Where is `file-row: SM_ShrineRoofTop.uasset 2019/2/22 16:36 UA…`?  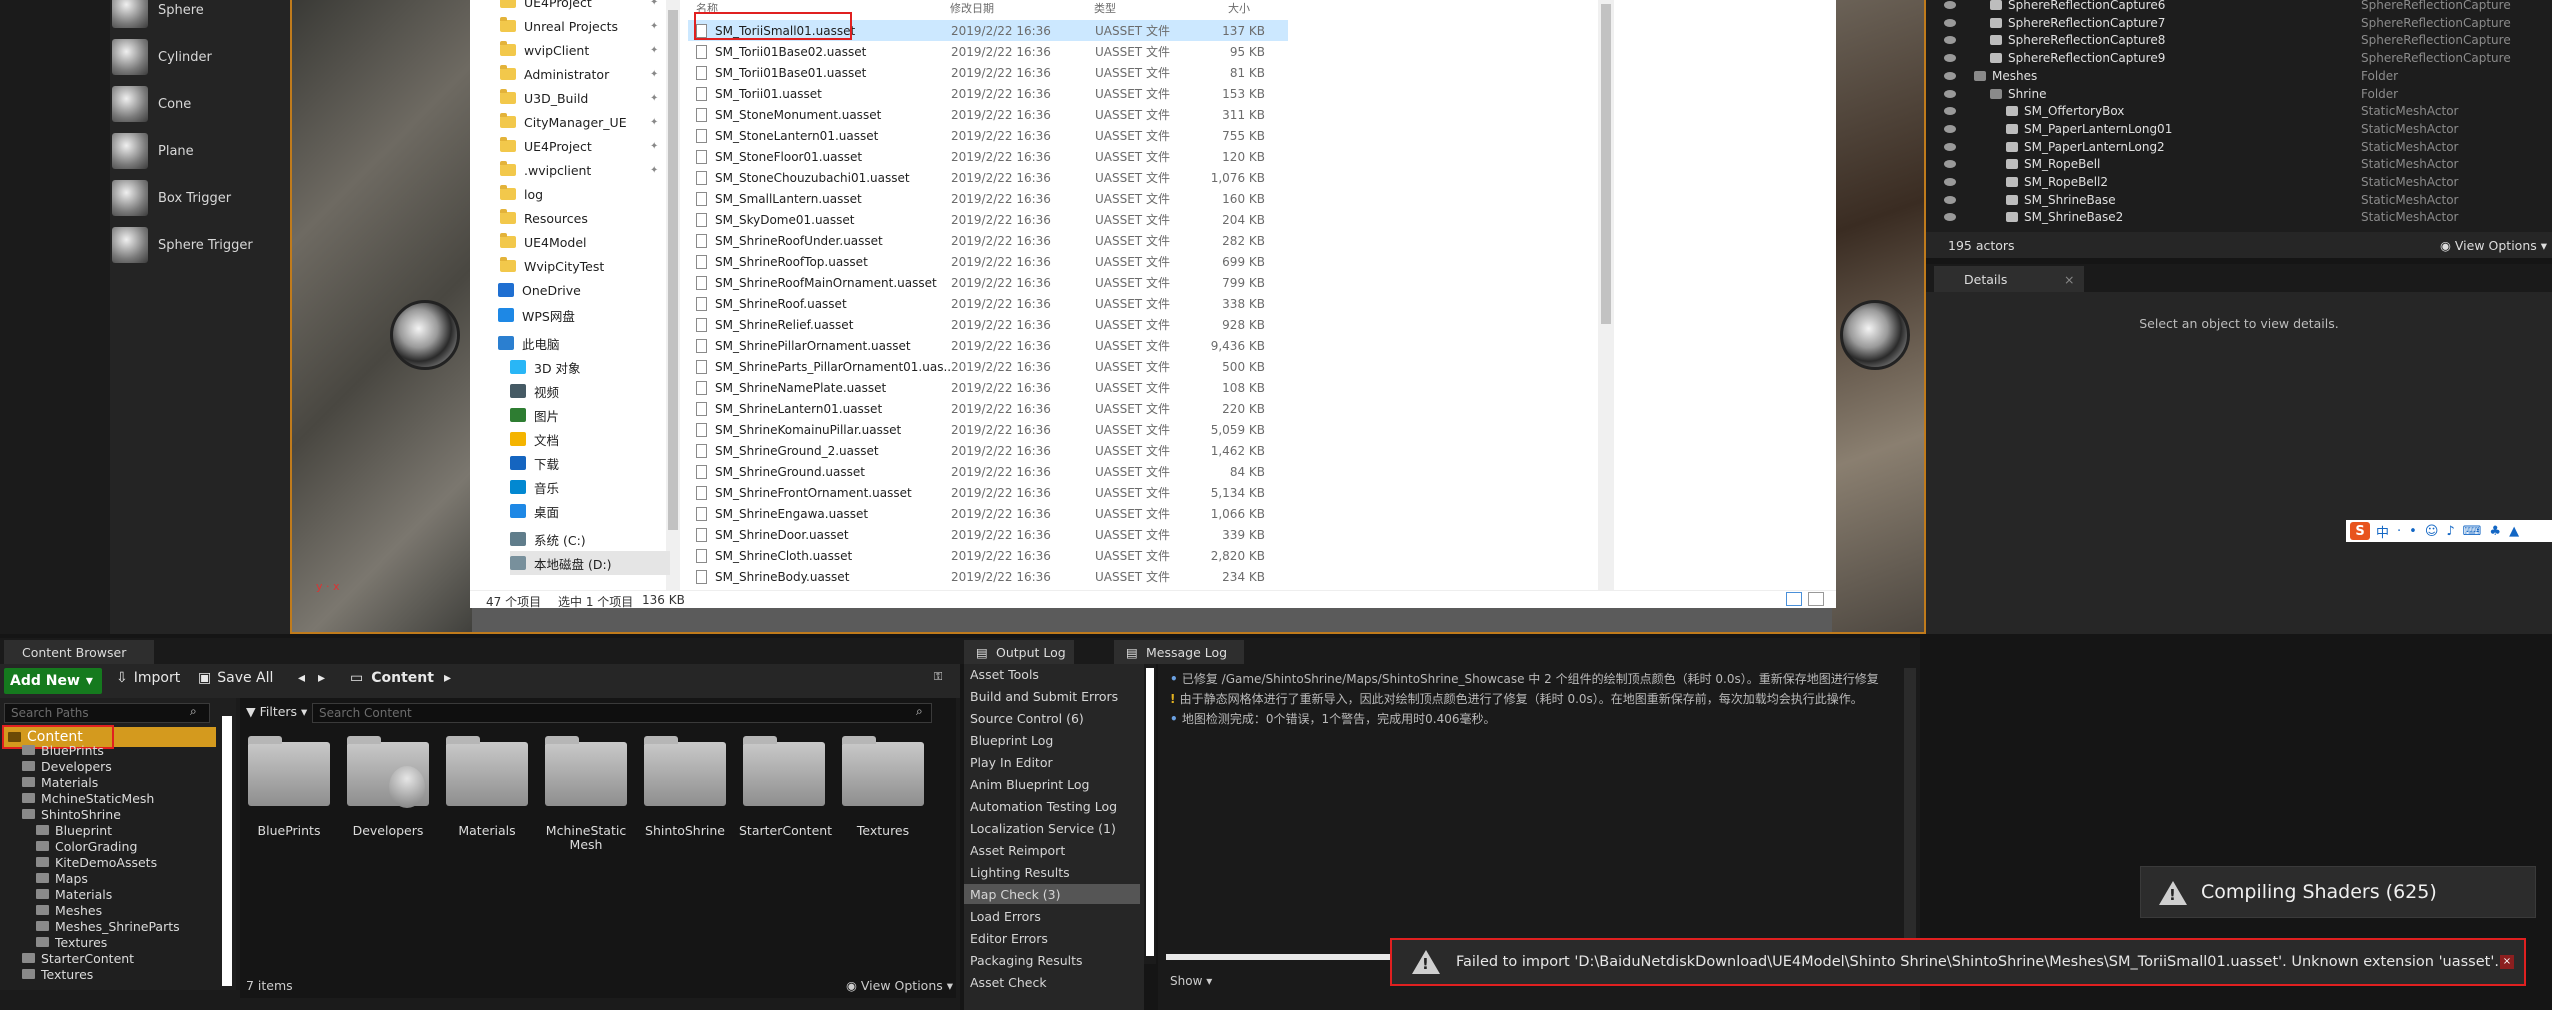 file-row: SM_ShrineRoofTop.uasset 2019/2/22 16:36 UA… is located at coordinates (988, 261).